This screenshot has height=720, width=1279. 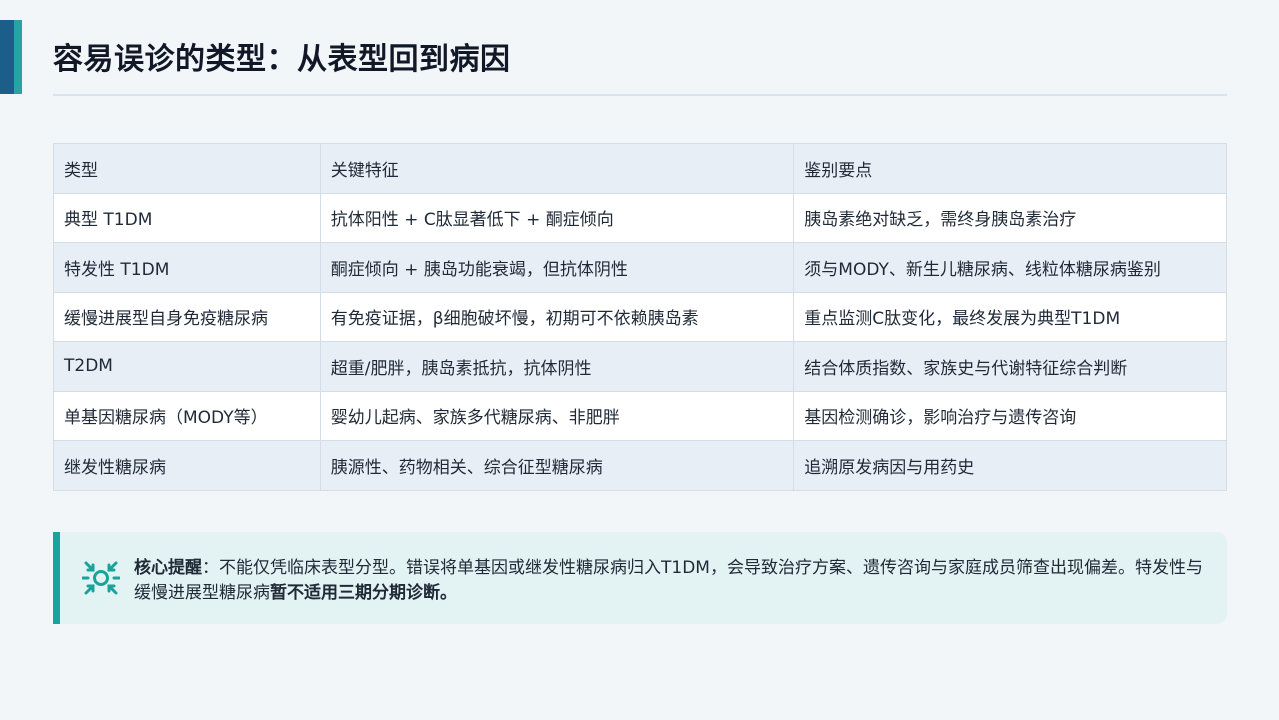 What do you see at coordinates (168, 568) in the screenshot?
I see `callout-label: 核心提醒` at bounding box center [168, 568].